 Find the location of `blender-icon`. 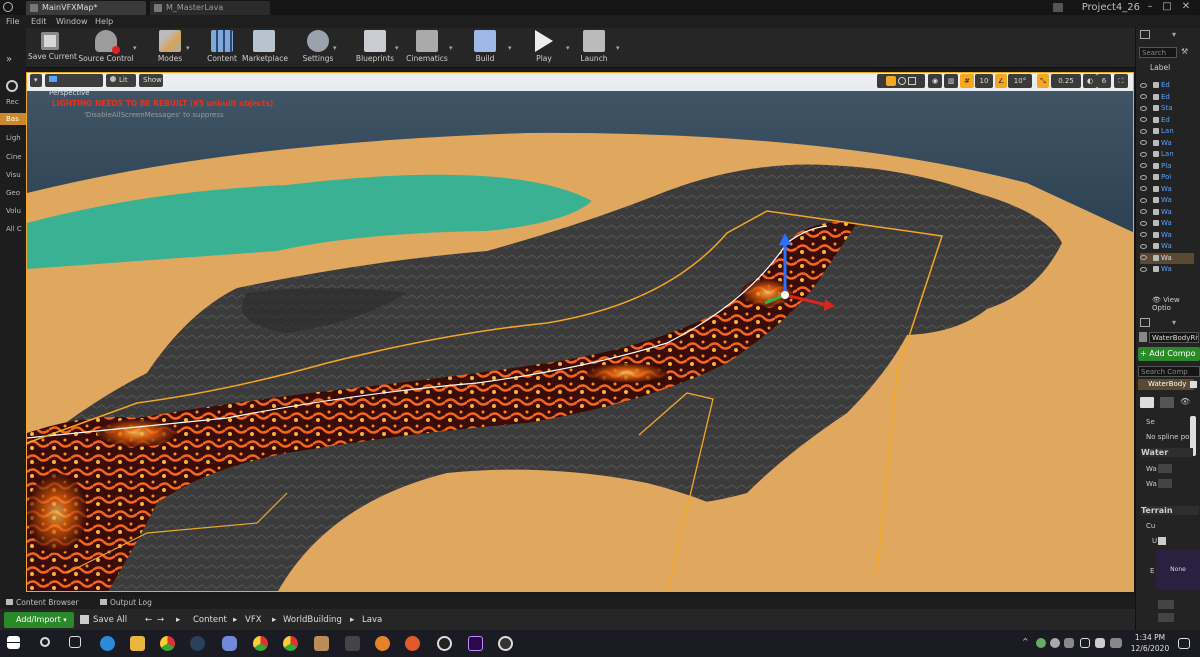

blender-icon is located at coordinates (382, 643).